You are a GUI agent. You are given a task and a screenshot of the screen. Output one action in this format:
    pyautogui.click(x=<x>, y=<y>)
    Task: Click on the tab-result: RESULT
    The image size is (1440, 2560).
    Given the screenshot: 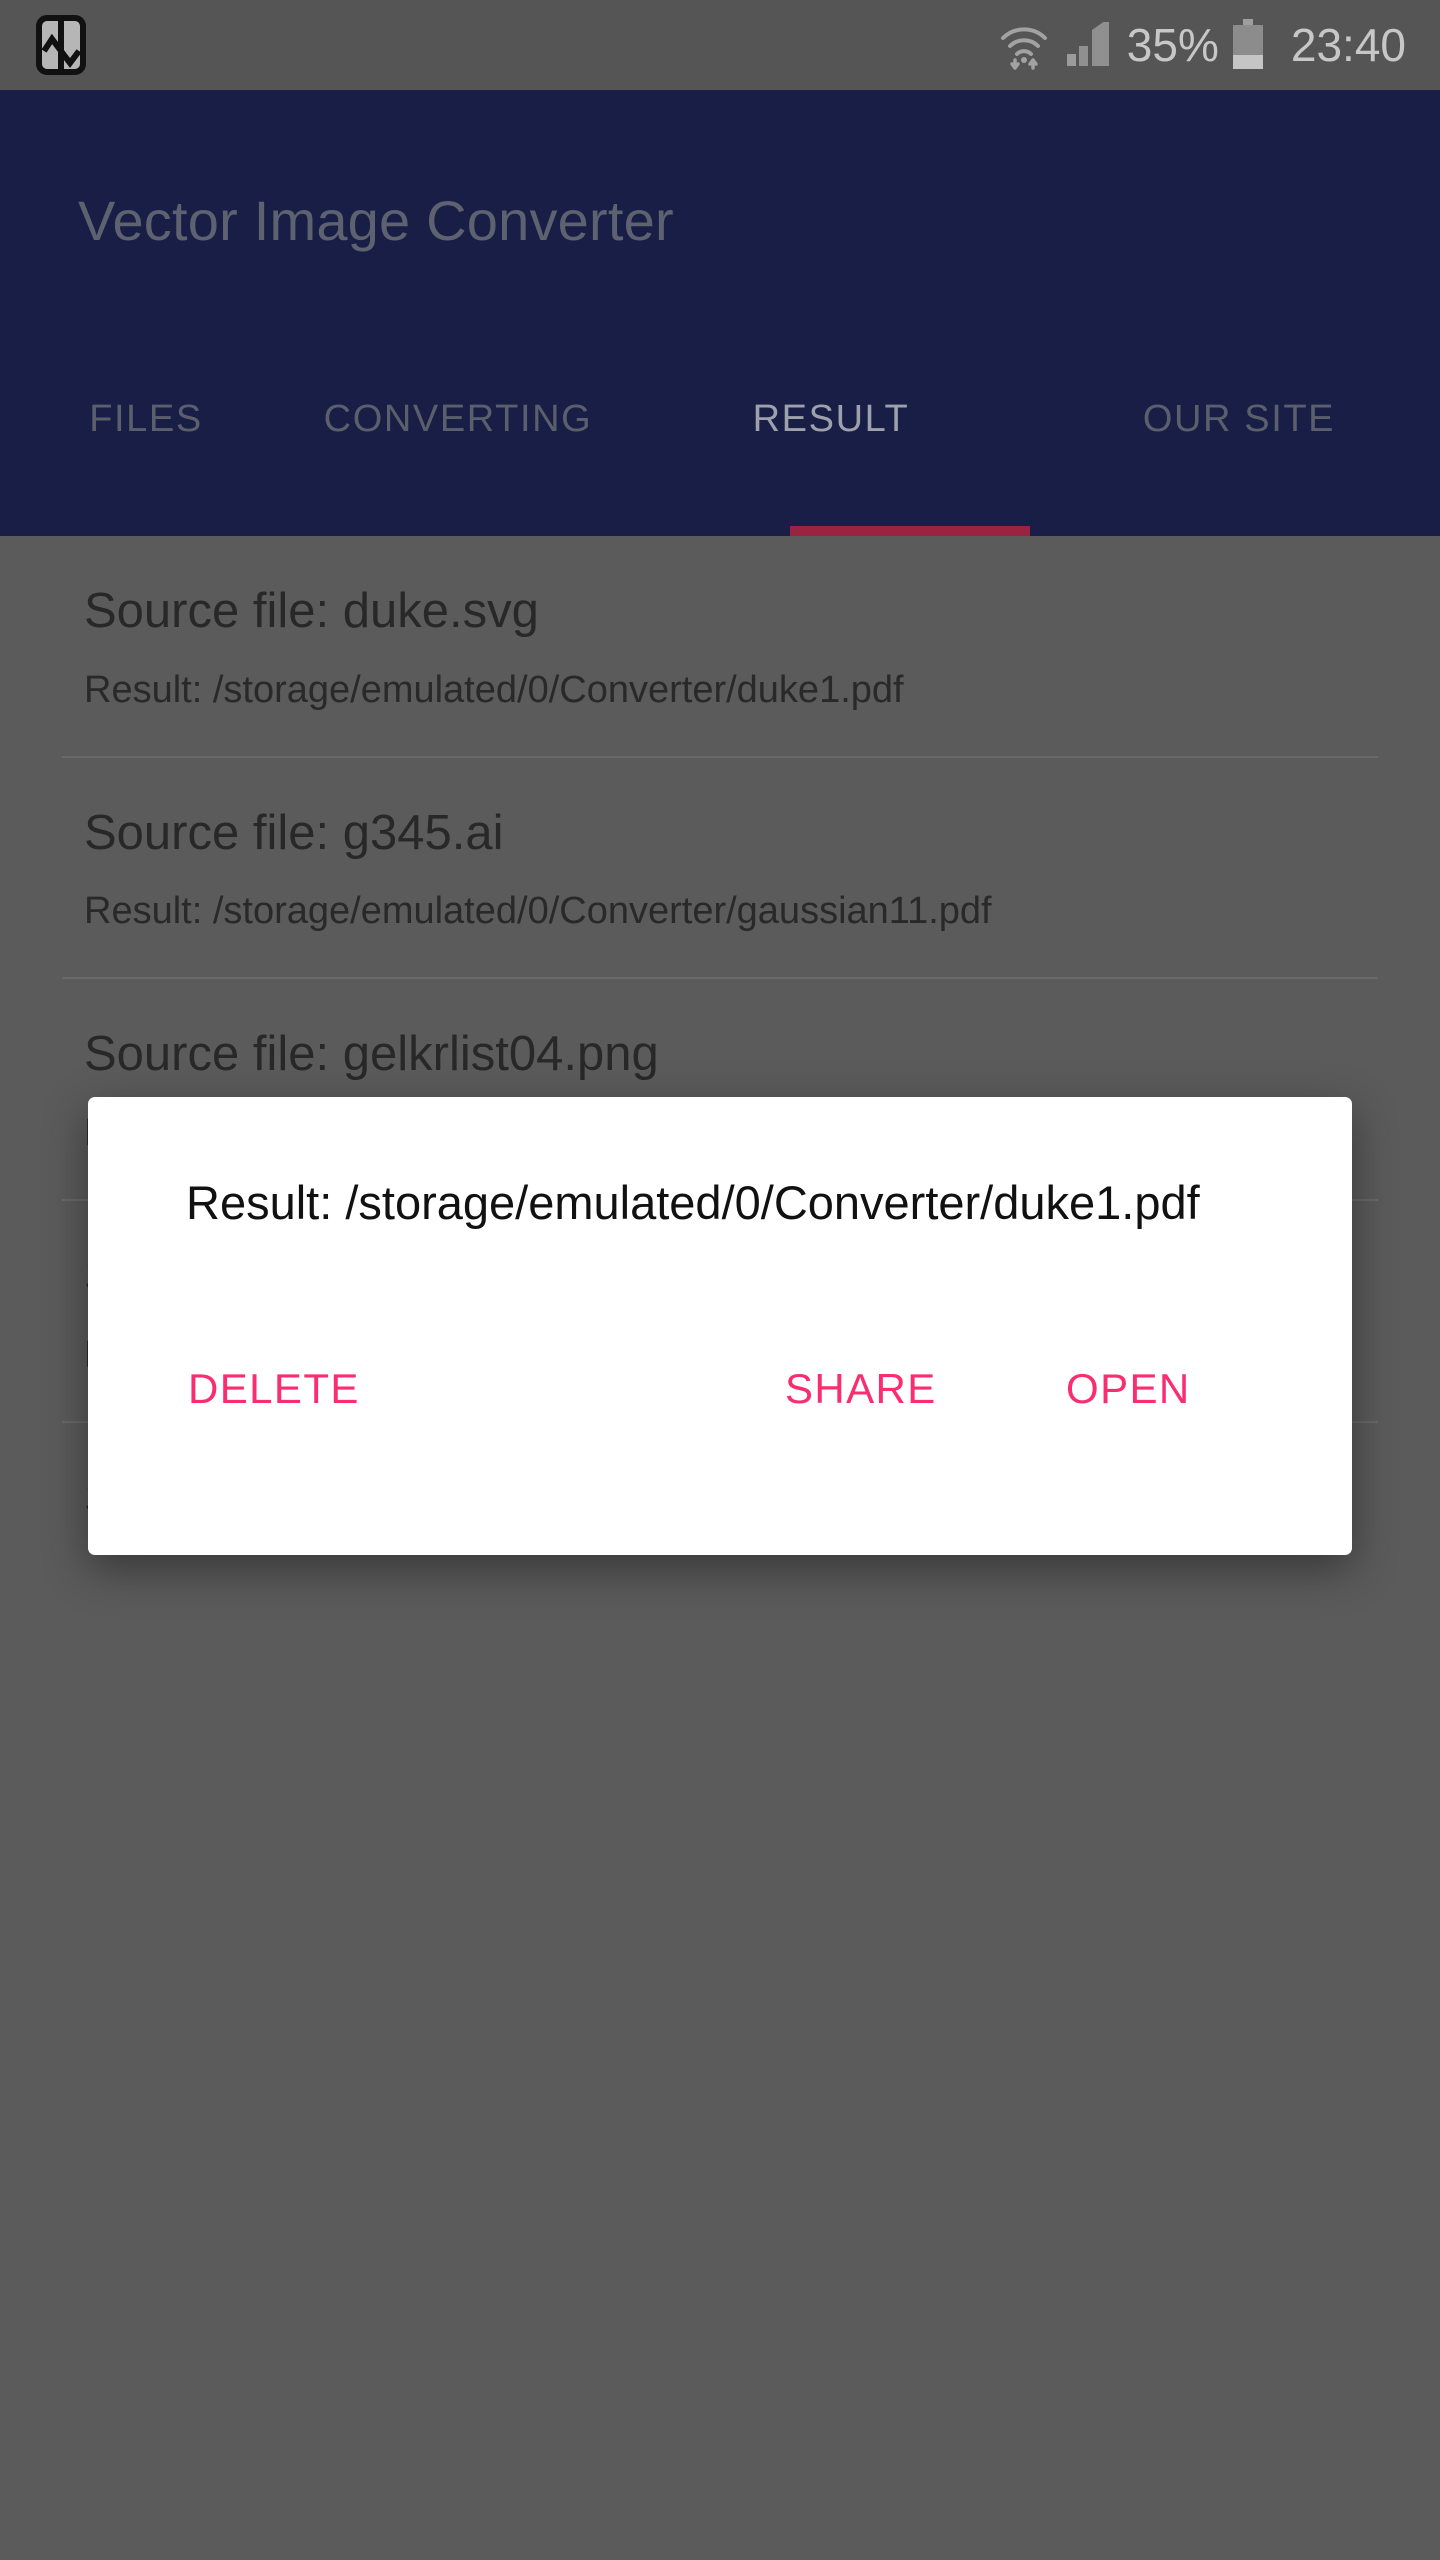 What is the action you would take?
    pyautogui.click(x=831, y=458)
    